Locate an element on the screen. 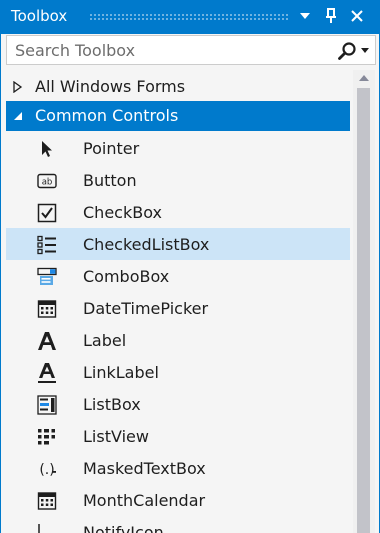  toolbox-item-pointer: Pointer is located at coordinates (178, 148).